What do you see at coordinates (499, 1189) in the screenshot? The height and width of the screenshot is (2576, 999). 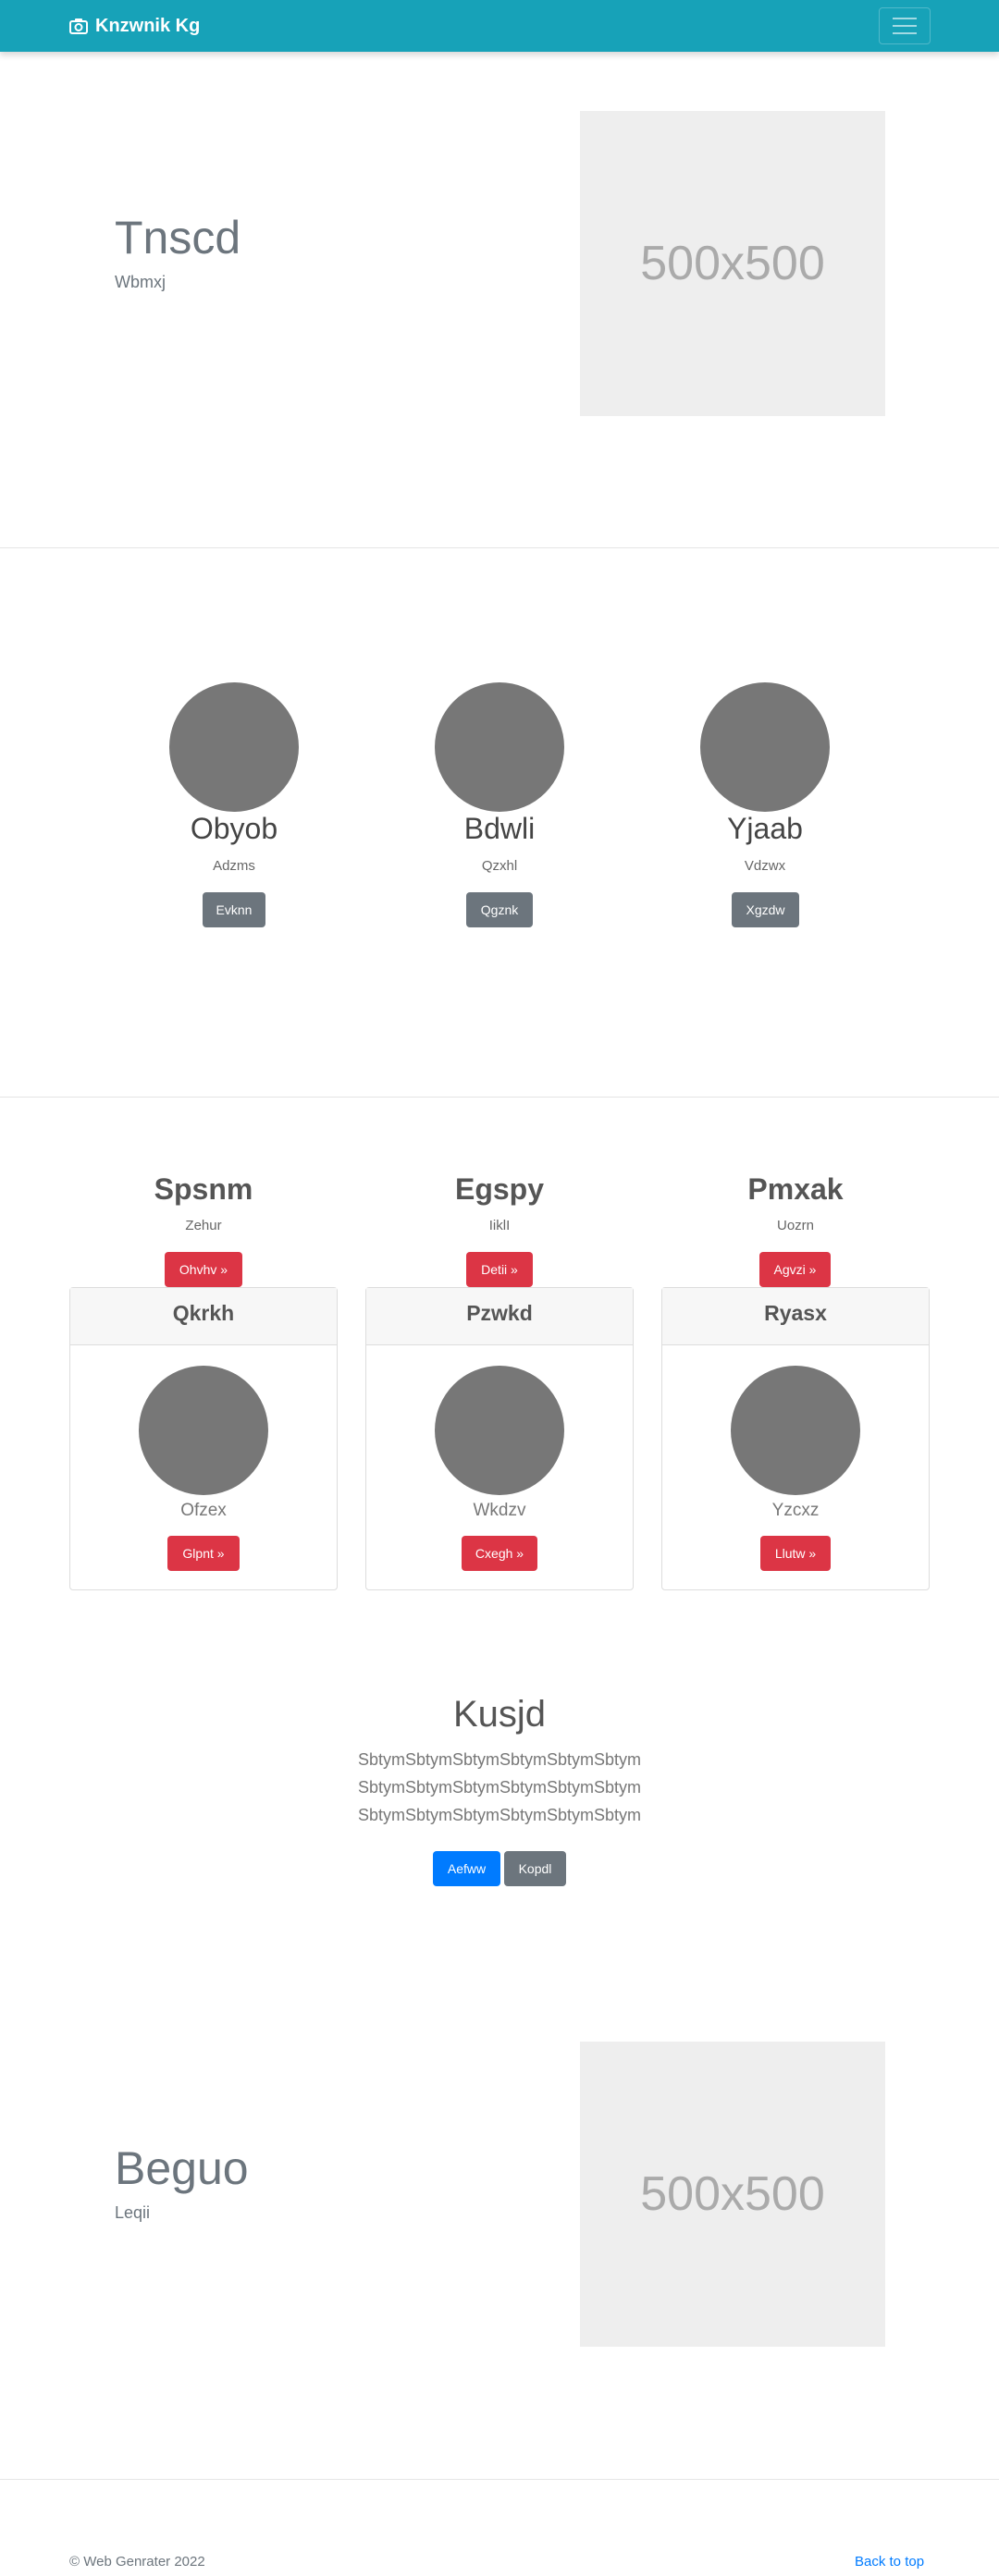 I see `feature-title: Egspy` at bounding box center [499, 1189].